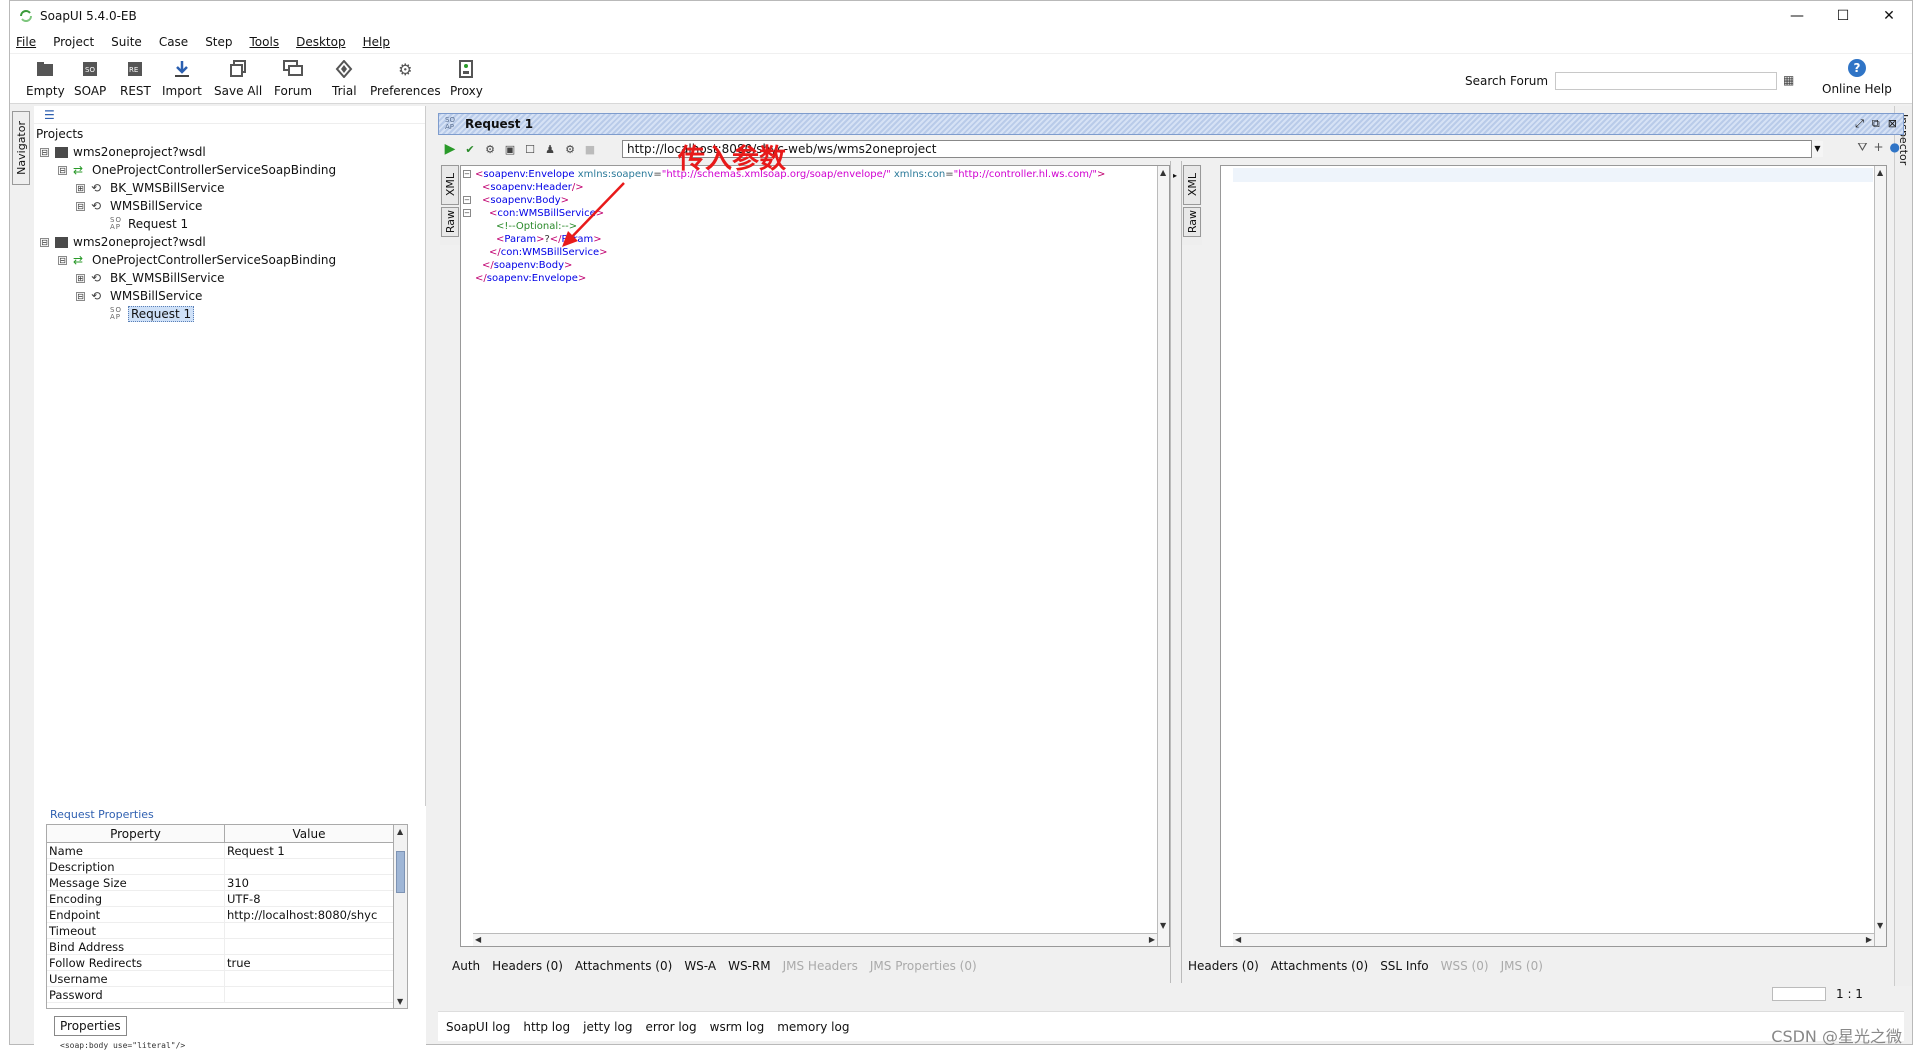 The height and width of the screenshot is (1050, 1920). What do you see at coordinates (301, 850) in the screenshot?
I see `property-value: Request 1` at bounding box center [301, 850].